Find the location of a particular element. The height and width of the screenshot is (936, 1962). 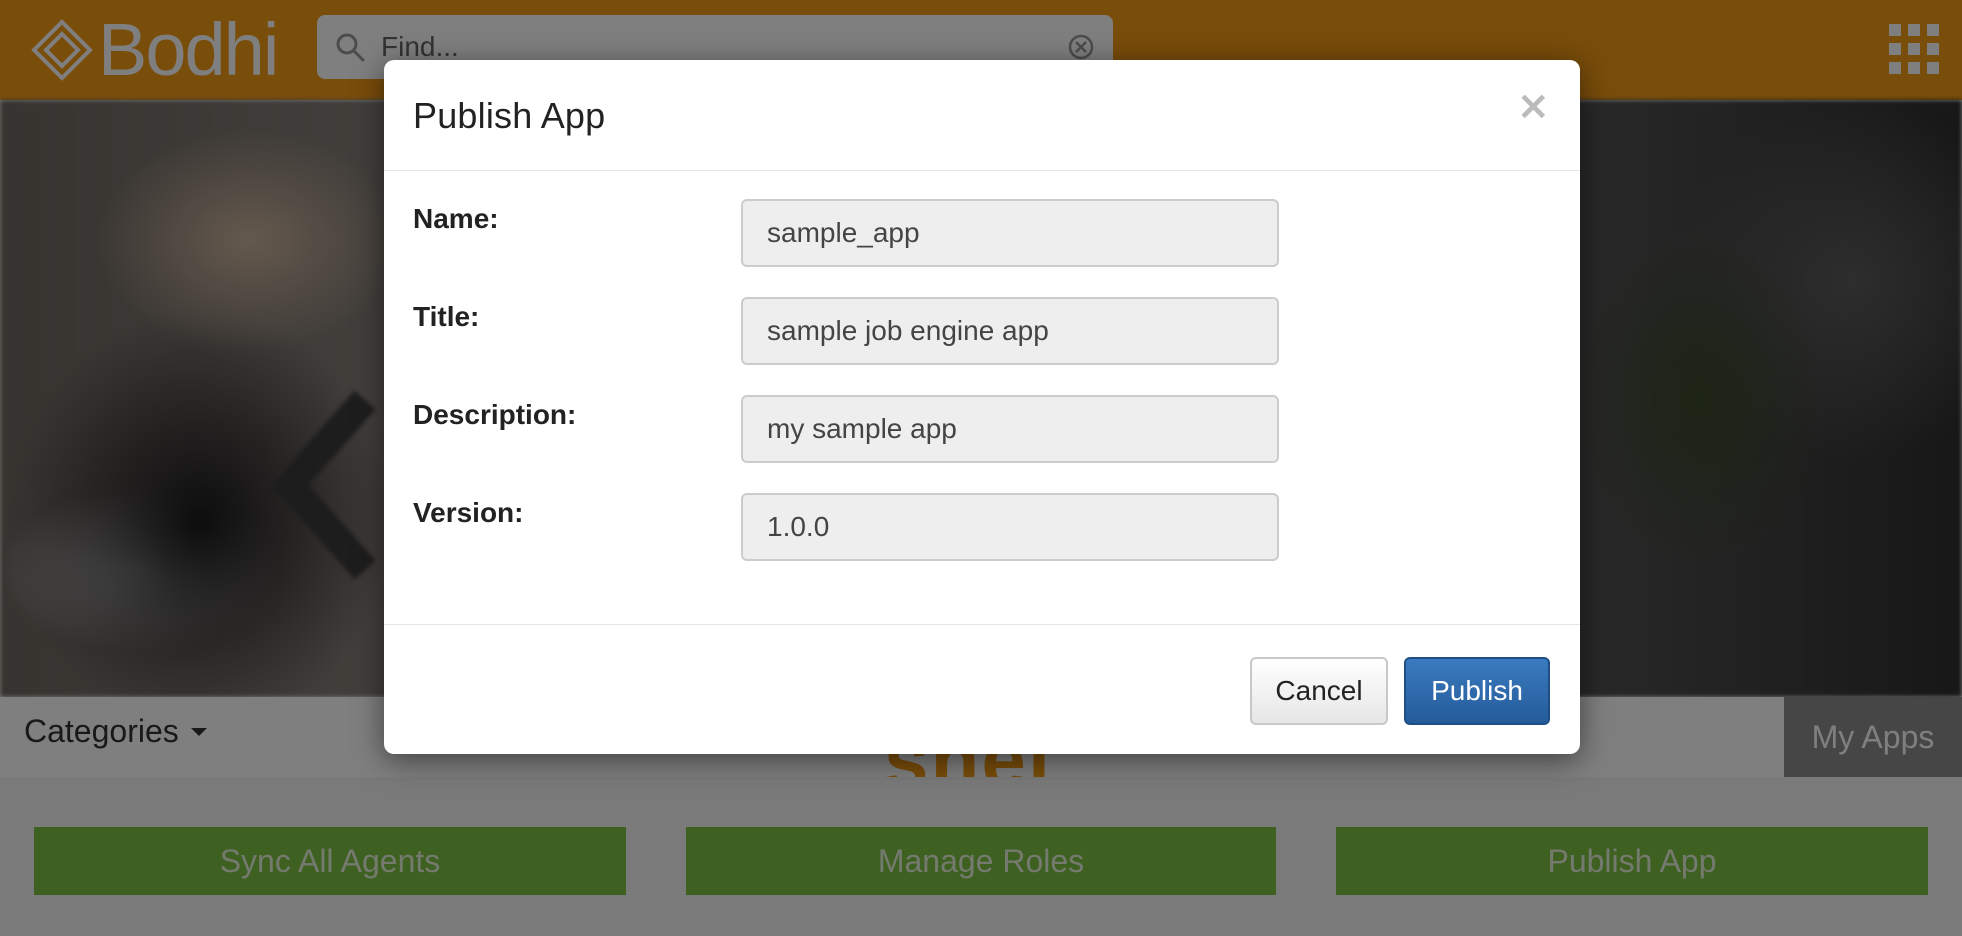

name-label: Name: is located at coordinates (456, 218).